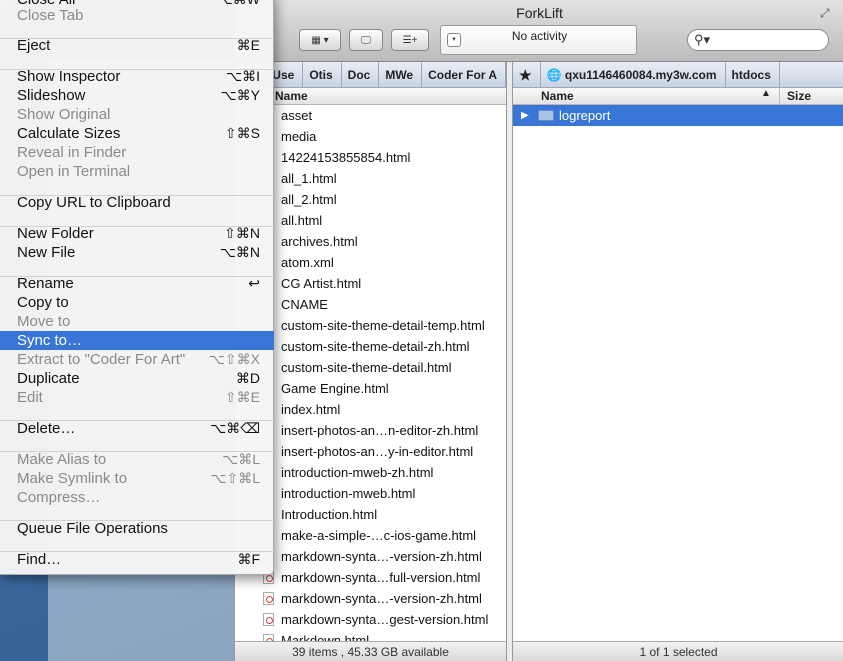 The height and width of the screenshot is (661, 843). I want to click on menu-item-edit: Edit ⇧⌘E, so click(137, 397).